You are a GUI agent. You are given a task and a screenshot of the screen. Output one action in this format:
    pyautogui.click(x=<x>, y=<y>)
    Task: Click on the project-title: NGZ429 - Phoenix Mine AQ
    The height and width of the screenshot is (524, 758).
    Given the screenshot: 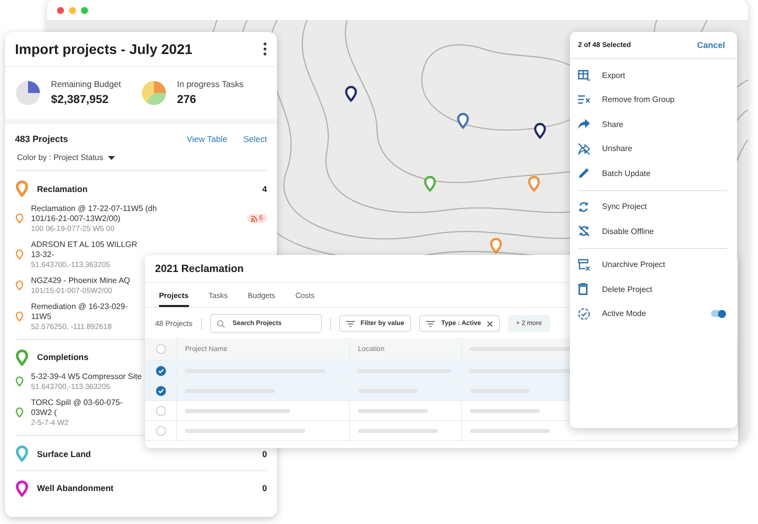 What is the action you would take?
    pyautogui.click(x=80, y=281)
    